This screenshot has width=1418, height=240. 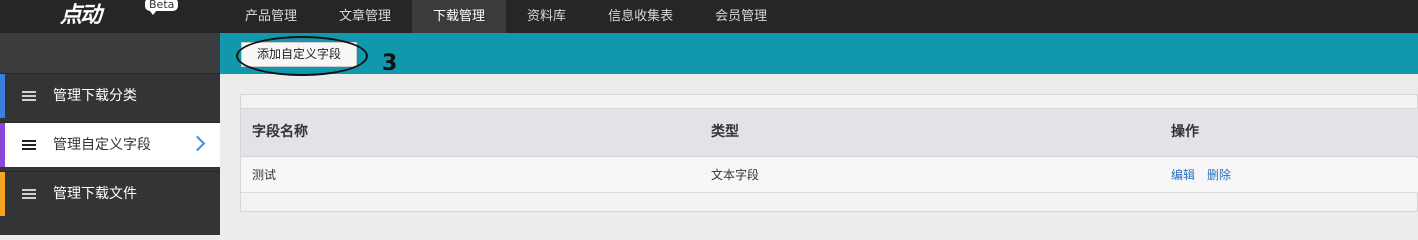 I want to click on top-bar: 点动 Beta 产品管理 文章管理 下载管理 资料库 信息收集表 会员管理, so click(x=709, y=16).